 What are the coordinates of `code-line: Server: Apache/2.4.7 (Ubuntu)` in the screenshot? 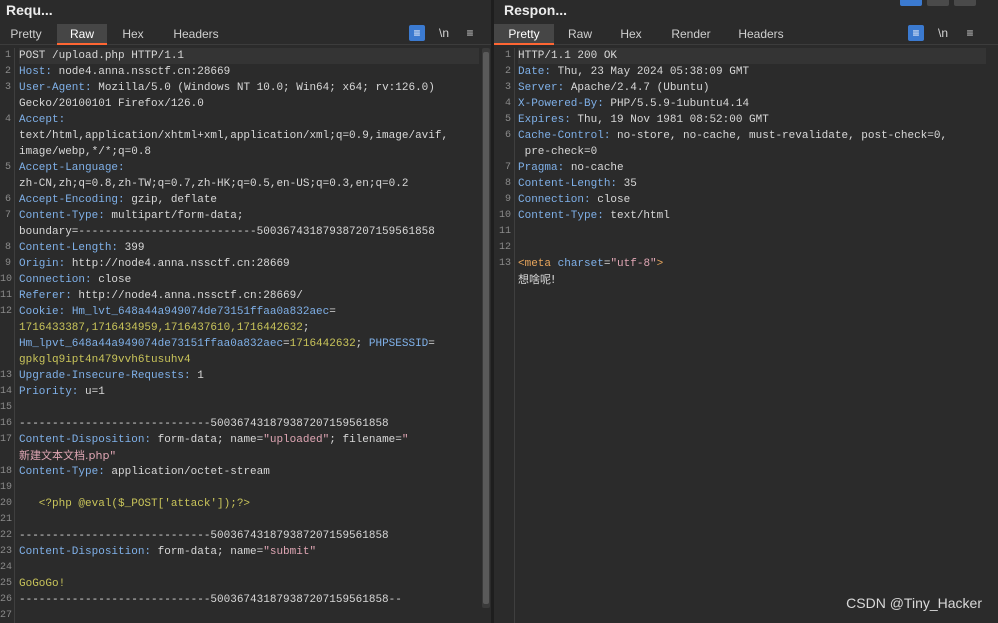 It's located at (613, 88).